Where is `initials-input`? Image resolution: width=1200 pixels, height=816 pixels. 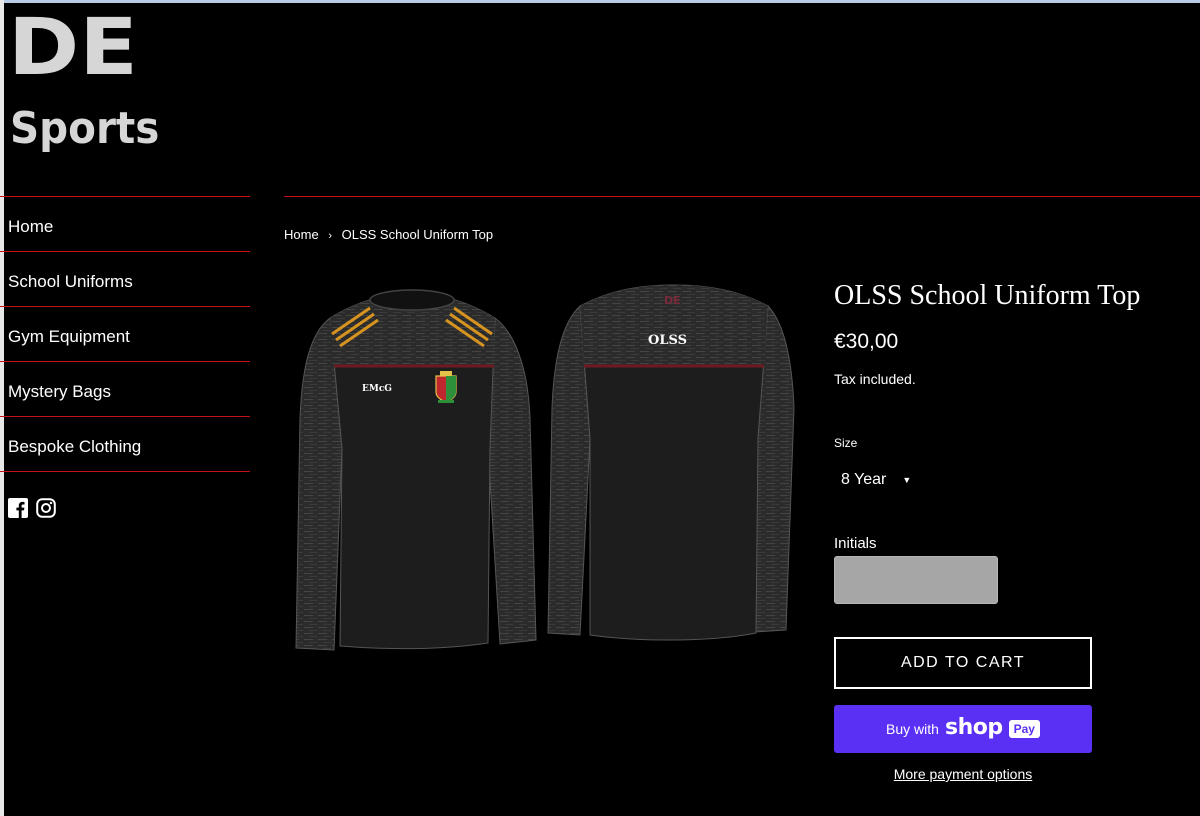
initials-input is located at coordinates (916, 580).